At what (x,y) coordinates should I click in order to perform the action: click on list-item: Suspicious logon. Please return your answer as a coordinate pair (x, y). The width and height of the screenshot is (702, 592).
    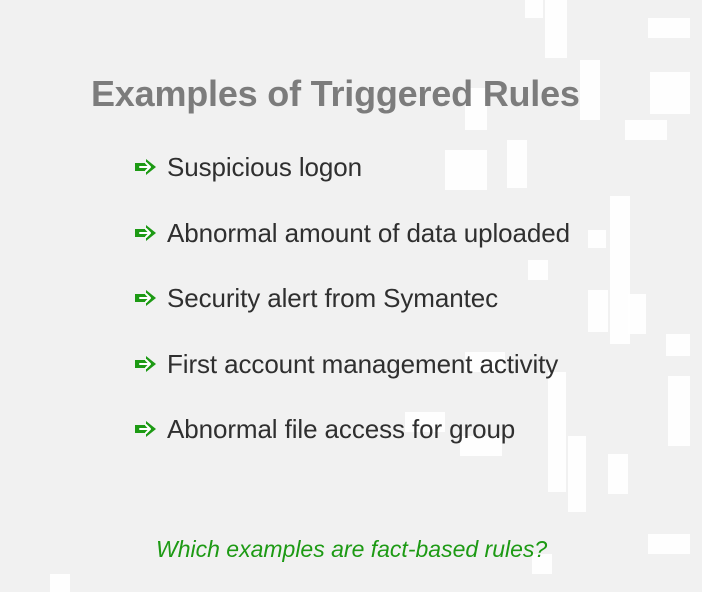
    Looking at the image, I should click on (352, 167).